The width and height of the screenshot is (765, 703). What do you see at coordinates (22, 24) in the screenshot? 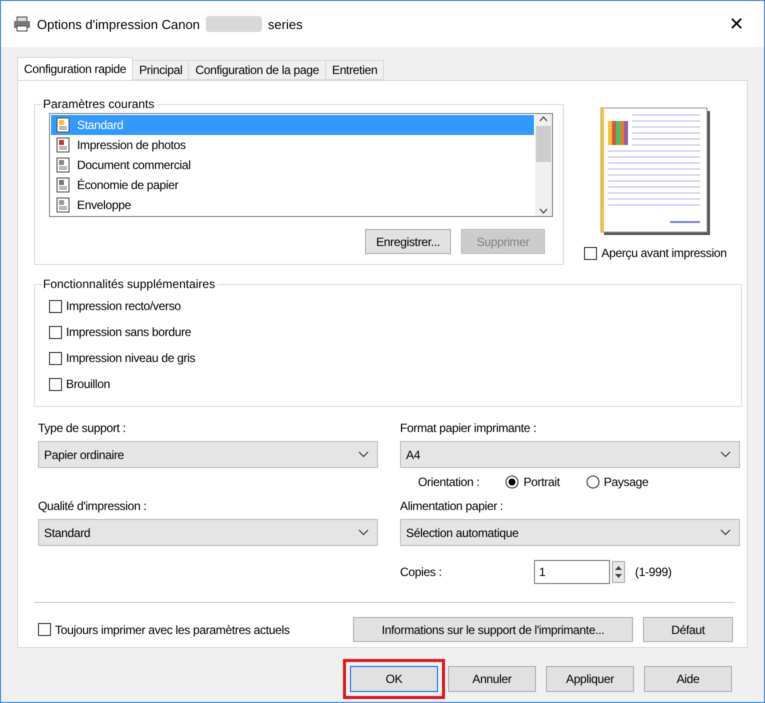
I see `printer-icon` at bounding box center [22, 24].